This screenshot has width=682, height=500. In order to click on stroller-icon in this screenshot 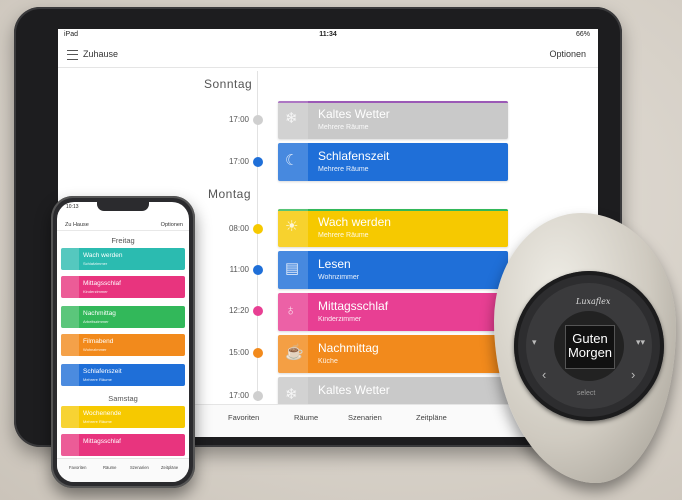, I will do `click(70, 287)`.